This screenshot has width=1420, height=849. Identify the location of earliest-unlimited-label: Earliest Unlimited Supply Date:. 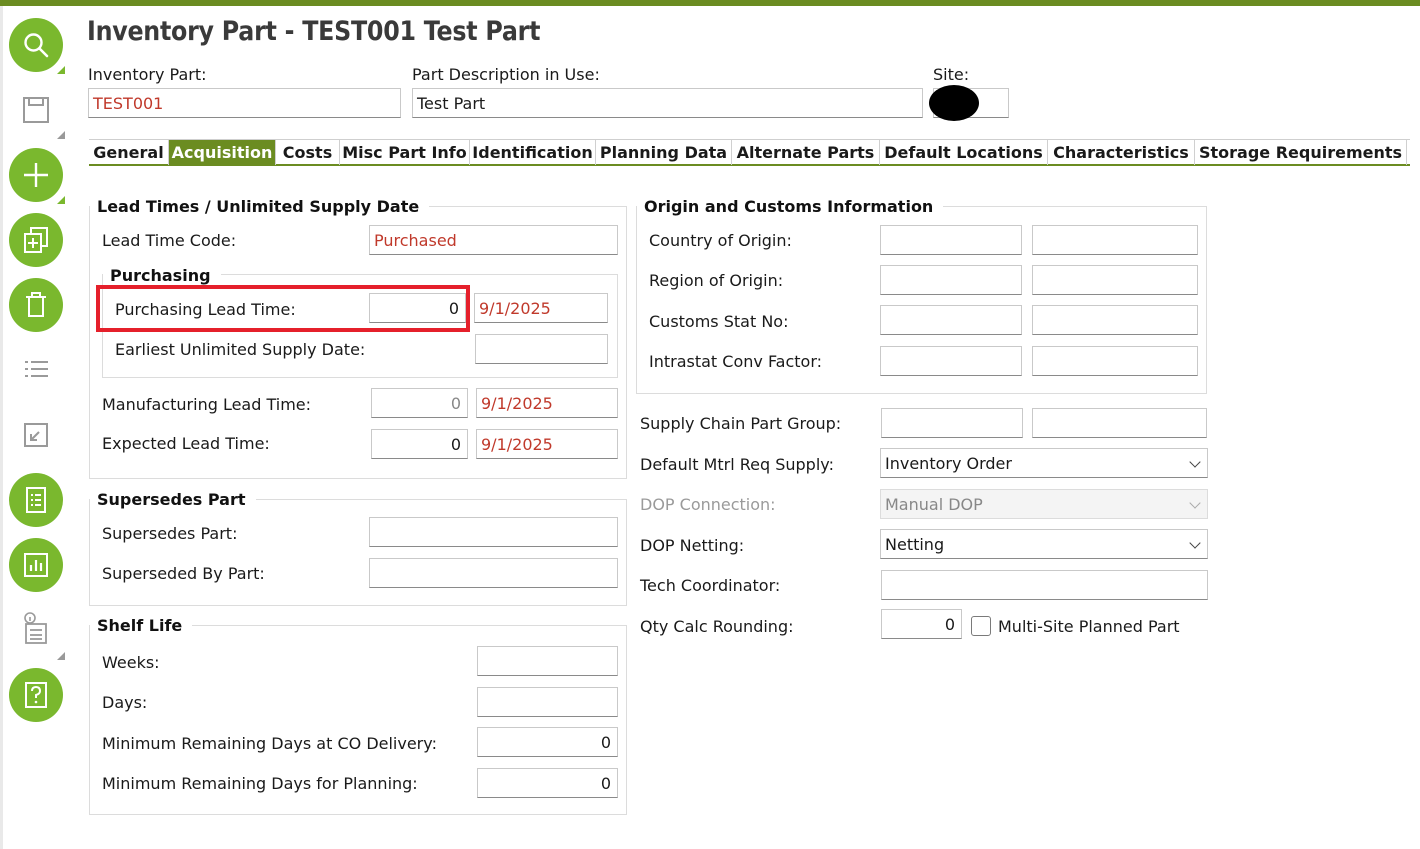
(240, 349).